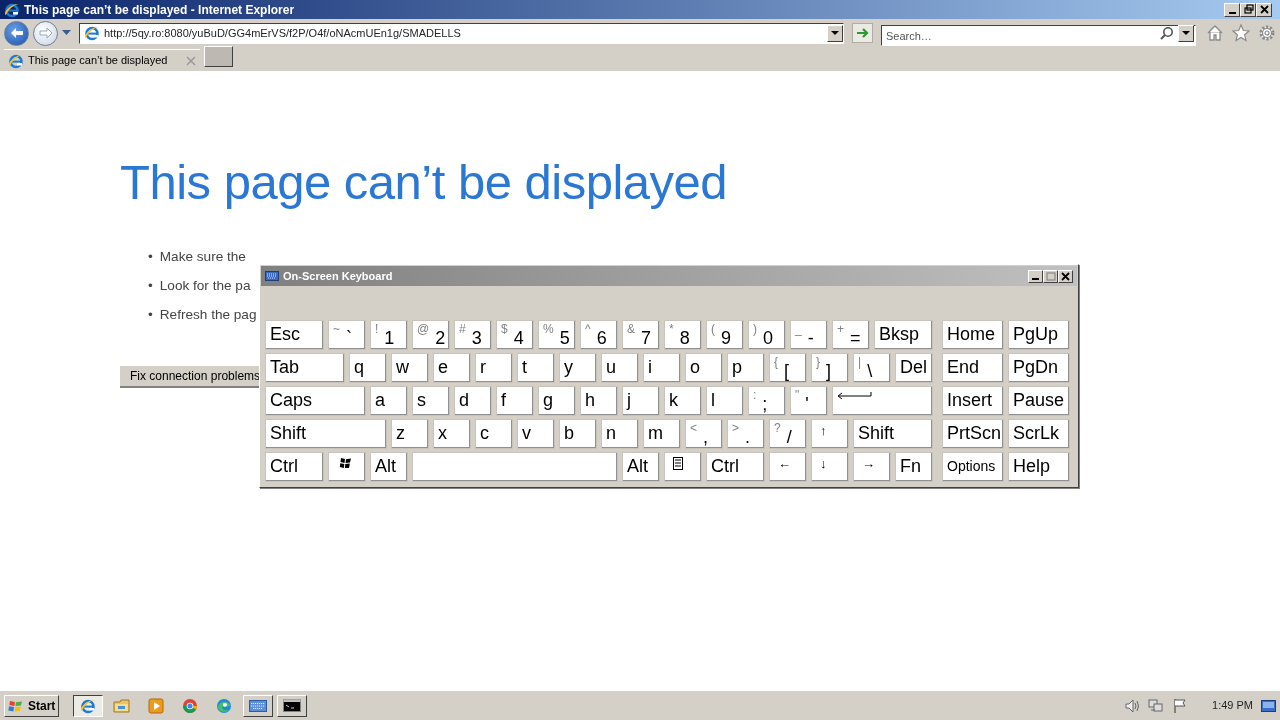 The image size is (1280, 720). What do you see at coordinates (45, 33) in the screenshot?
I see `forward-button` at bounding box center [45, 33].